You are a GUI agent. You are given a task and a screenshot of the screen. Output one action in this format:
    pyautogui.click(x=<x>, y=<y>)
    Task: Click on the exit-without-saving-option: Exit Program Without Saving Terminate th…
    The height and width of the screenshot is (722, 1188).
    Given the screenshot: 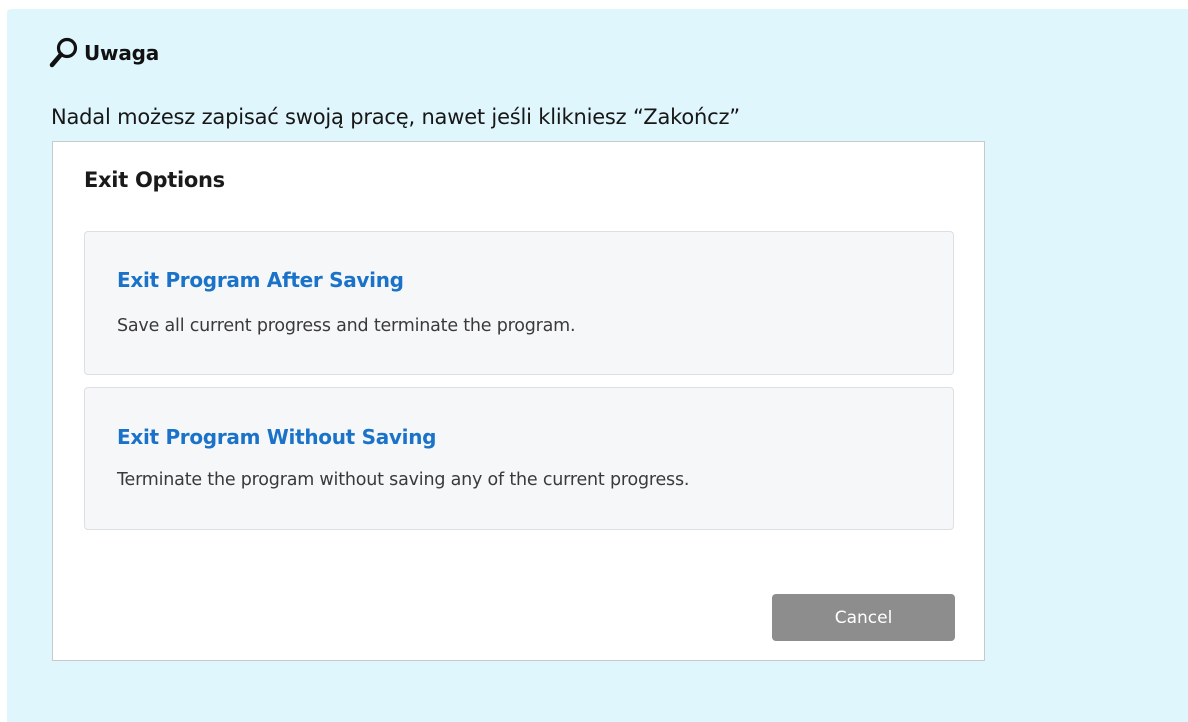 What is the action you would take?
    pyautogui.click(x=519, y=458)
    